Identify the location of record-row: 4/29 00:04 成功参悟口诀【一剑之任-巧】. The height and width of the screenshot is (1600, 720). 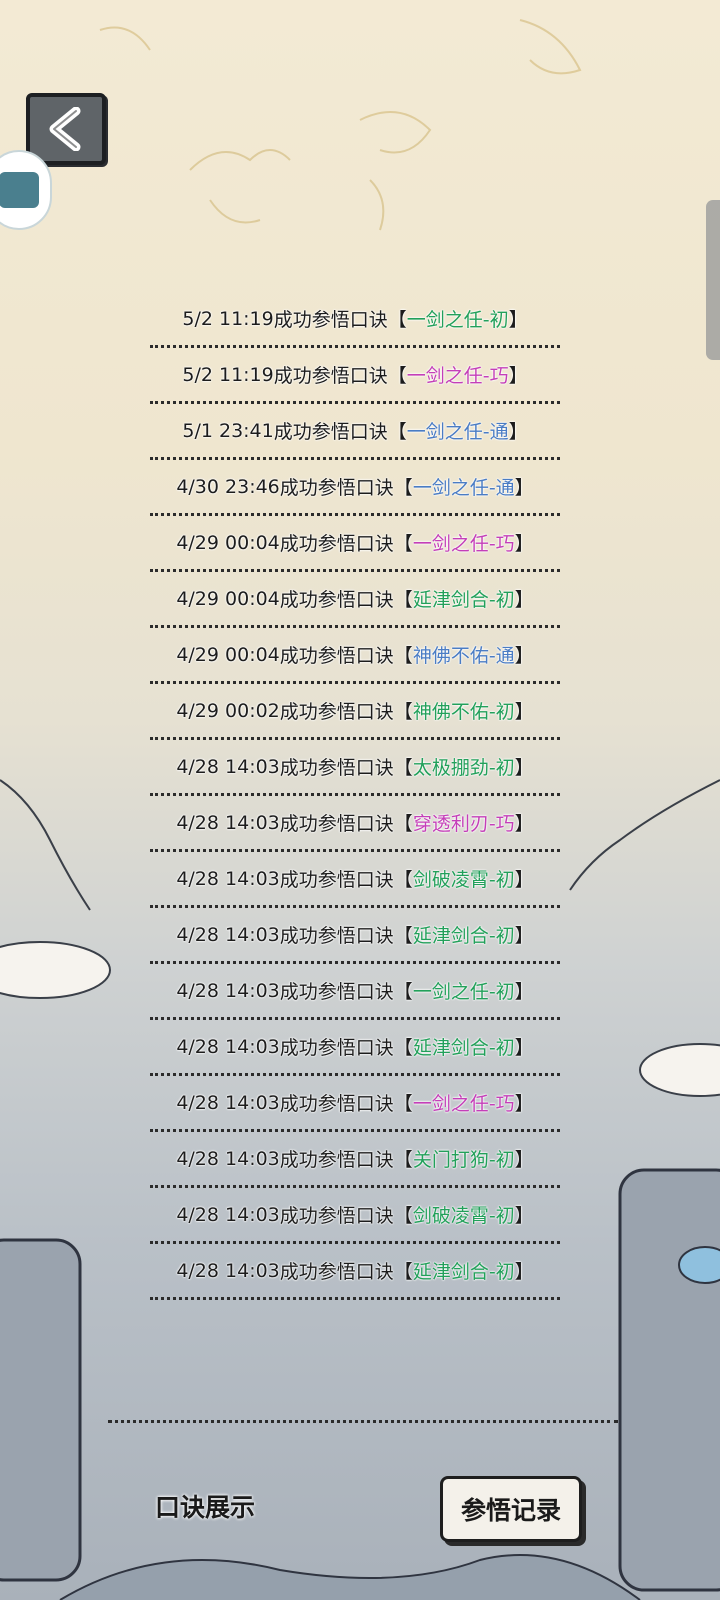
(355, 544).